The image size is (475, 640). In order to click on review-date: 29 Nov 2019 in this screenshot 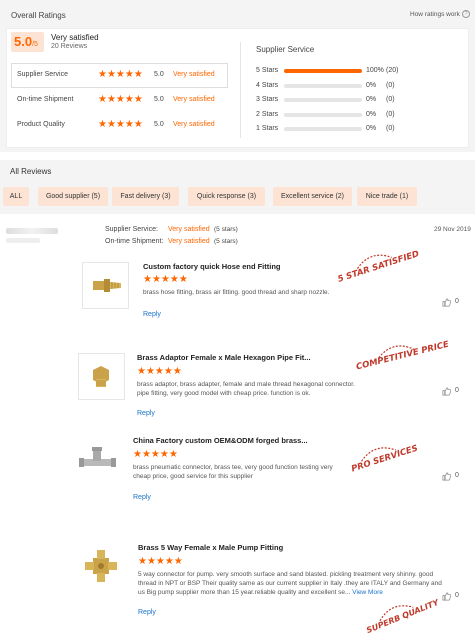, I will do `click(452, 229)`.